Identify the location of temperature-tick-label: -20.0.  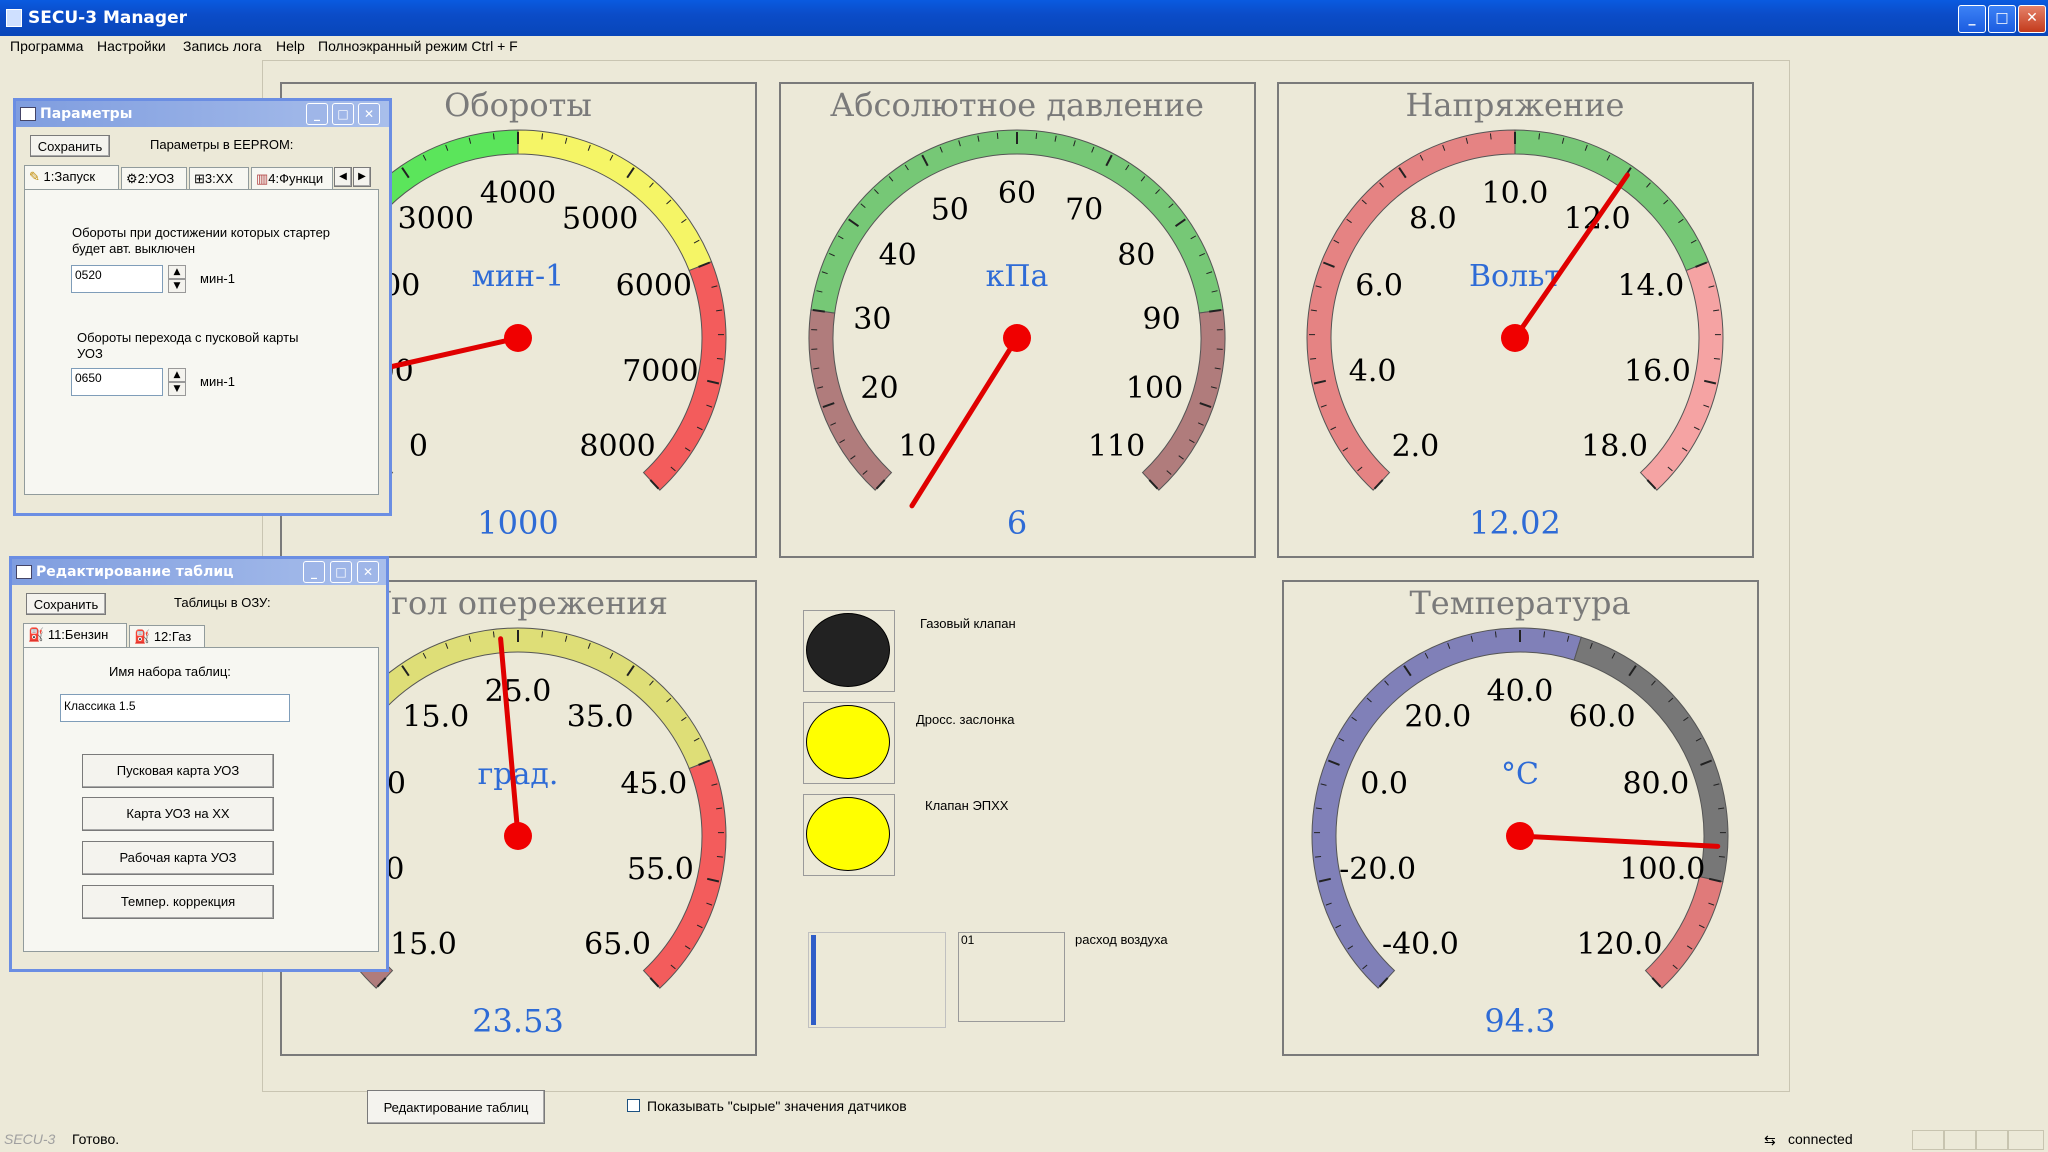
(1377, 869).